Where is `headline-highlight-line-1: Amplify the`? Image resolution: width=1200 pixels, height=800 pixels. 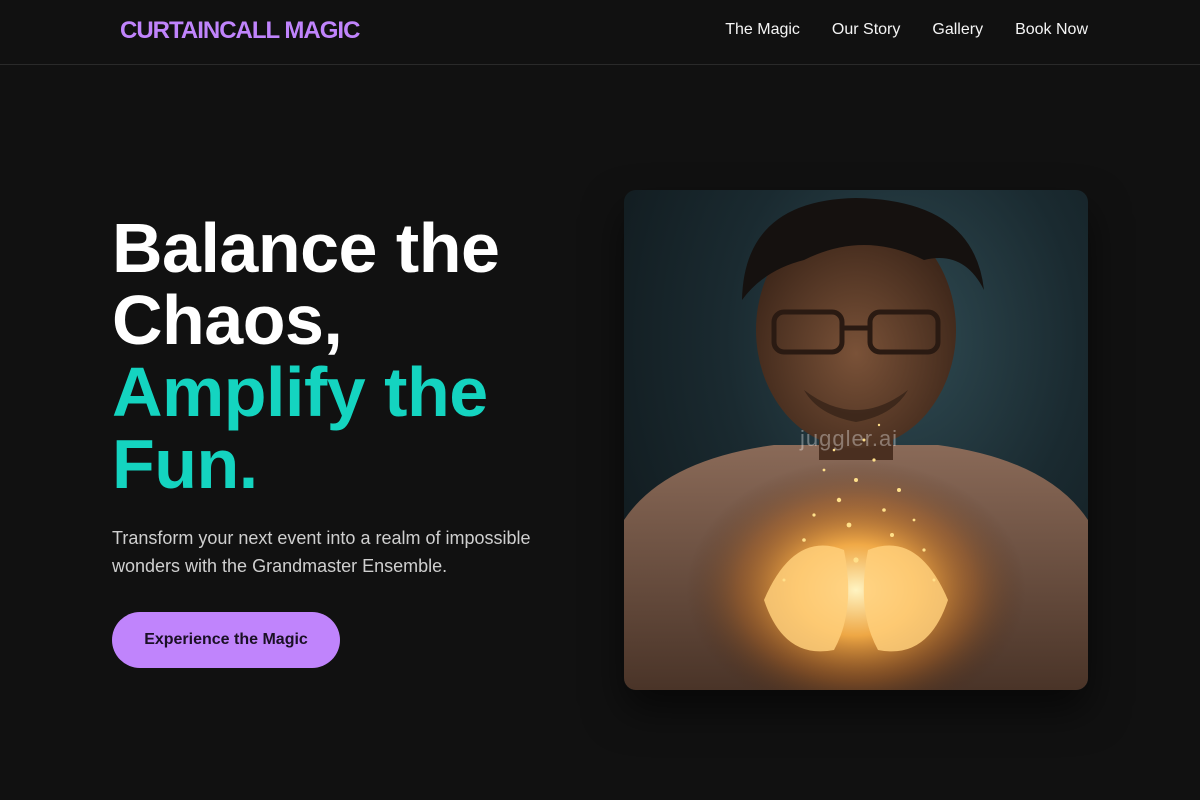
headline-highlight-line-1: Amplify the is located at coordinates (300, 392).